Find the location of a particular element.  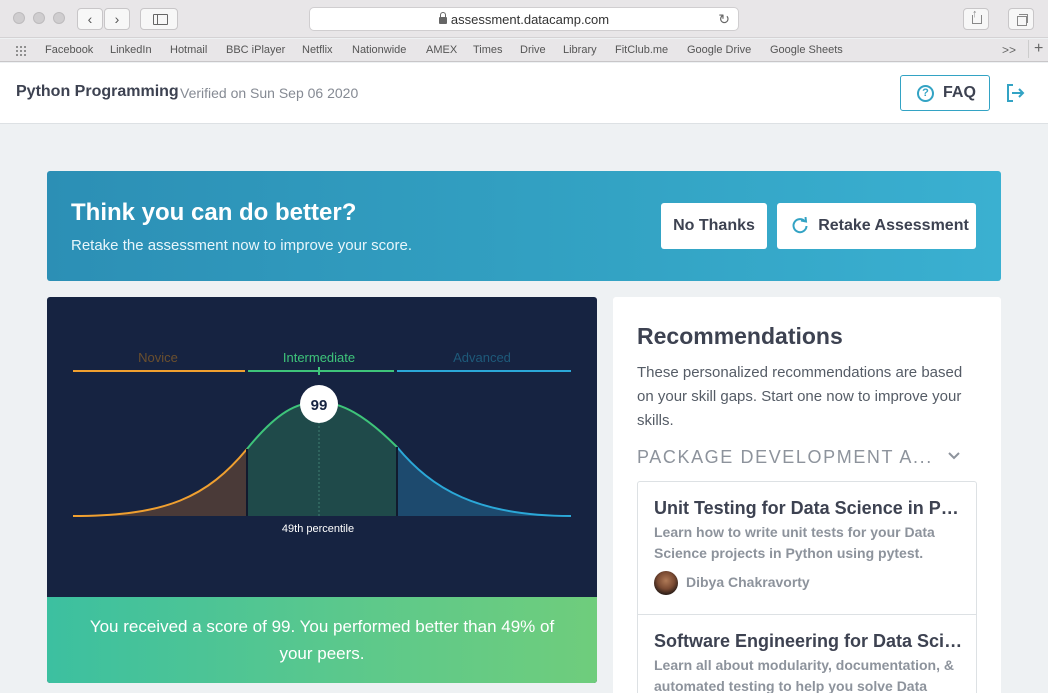

grid-icon is located at coordinates (21, 50).